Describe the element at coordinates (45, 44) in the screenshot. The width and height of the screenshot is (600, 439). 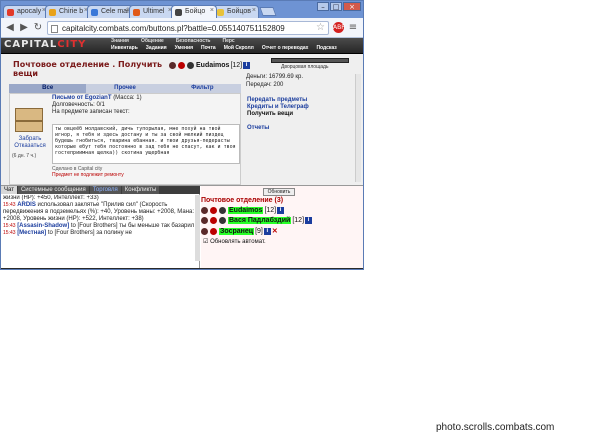
I see `game-logo: CAPITALCITY` at that location.